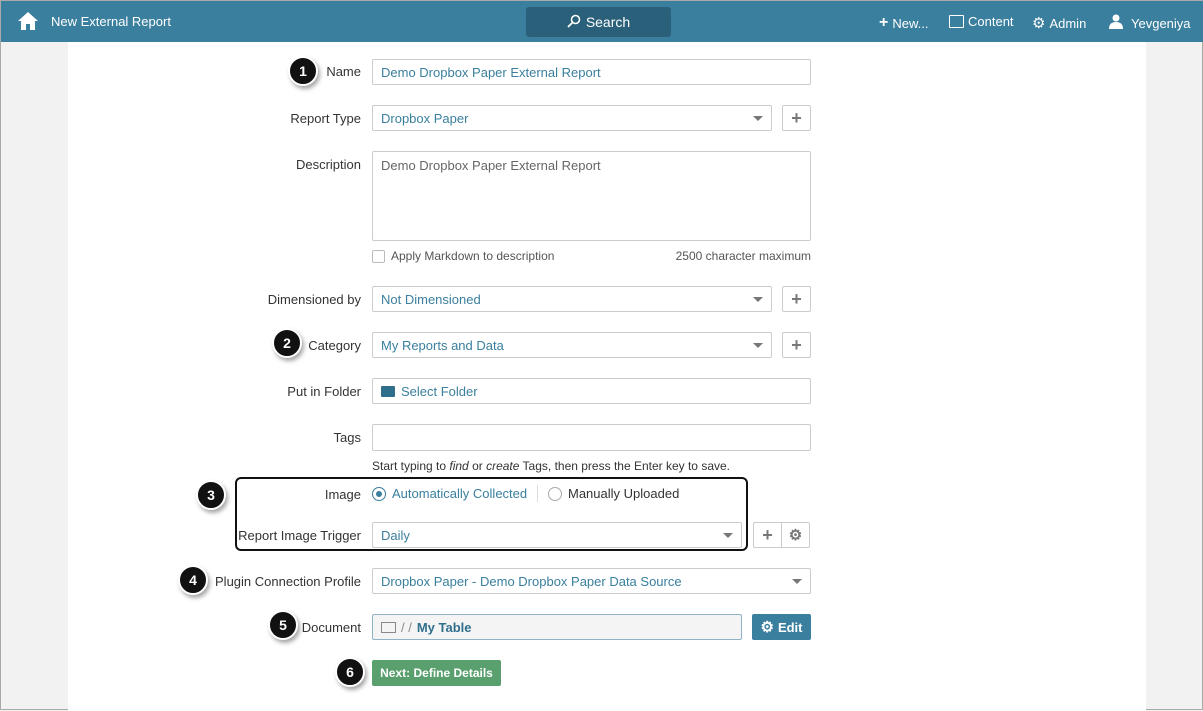  I want to click on folder-select: Select Folder, so click(591, 391).